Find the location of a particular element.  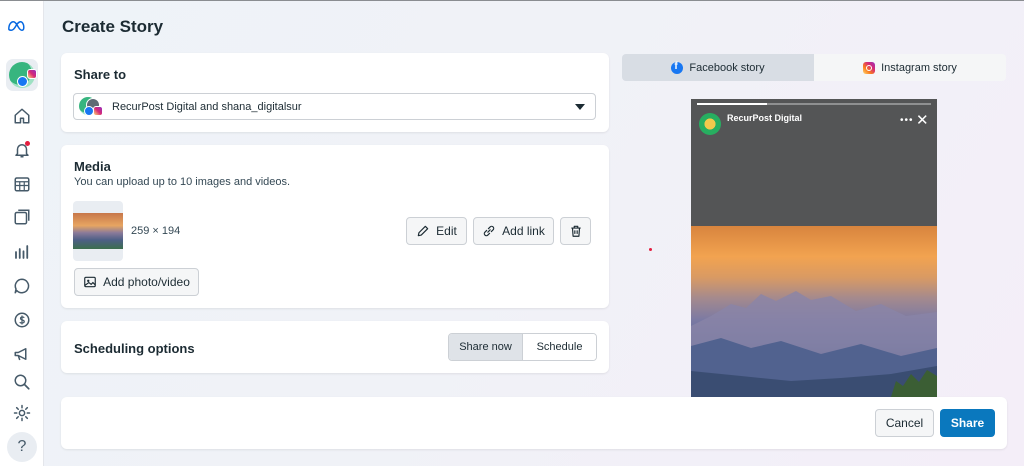

nav-monetization is located at coordinates (22, 320).